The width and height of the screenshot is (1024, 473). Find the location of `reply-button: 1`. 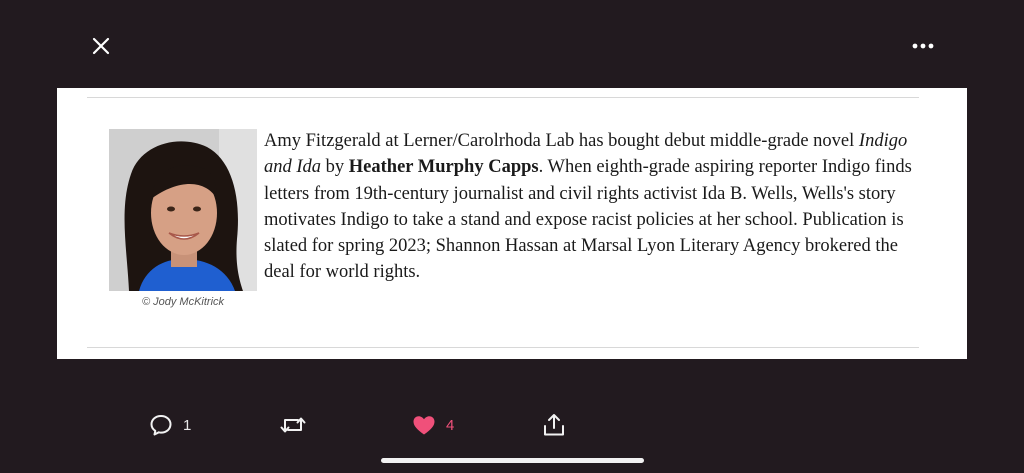

reply-button: 1 is located at coordinates (169, 425).